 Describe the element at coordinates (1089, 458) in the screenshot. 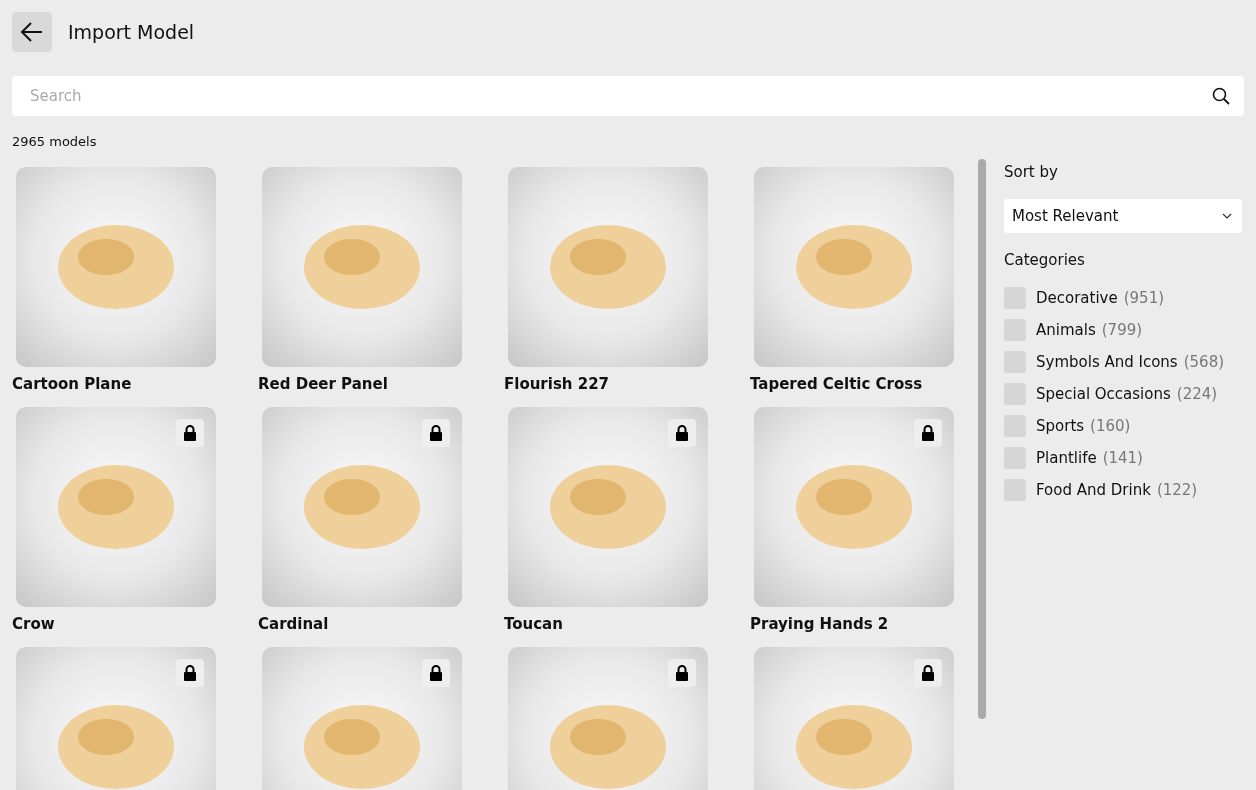

I see `category-label: Plantlife (141)` at that location.